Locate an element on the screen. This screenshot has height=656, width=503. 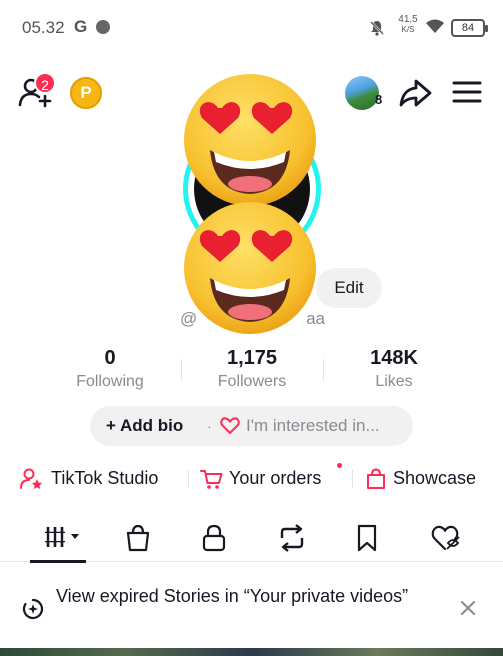
username-prefix: @ is located at coordinates (189, 318).